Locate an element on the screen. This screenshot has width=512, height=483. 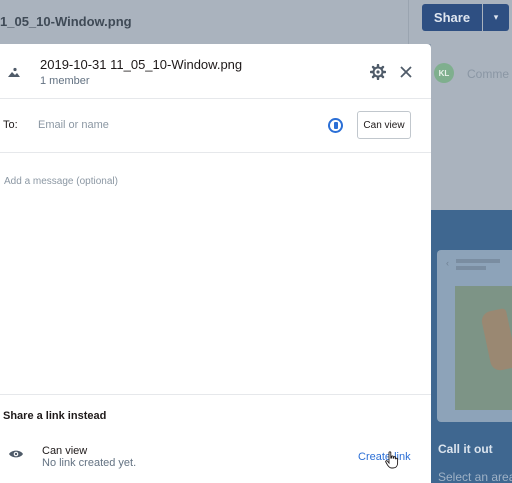
gear-icon is located at coordinates (378, 72).